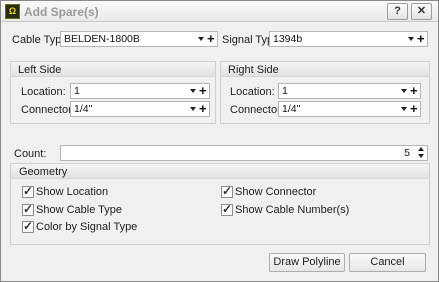 This screenshot has height=282, width=439. I want to click on left-location-label: Location:, so click(43, 92).